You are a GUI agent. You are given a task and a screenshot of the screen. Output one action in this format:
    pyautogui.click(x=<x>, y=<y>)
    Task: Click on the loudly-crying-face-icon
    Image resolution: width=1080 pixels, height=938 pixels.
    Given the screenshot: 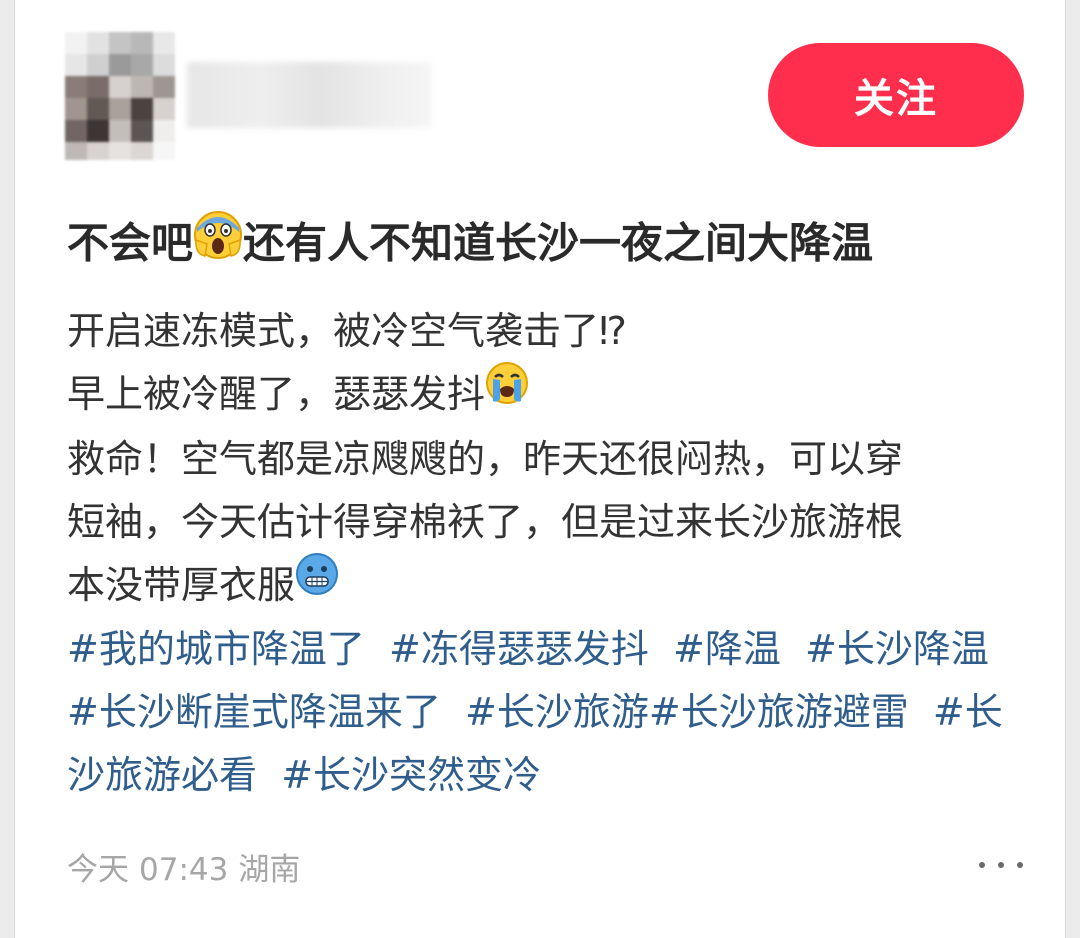 What is the action you would take?
    pyautogui.click(x=507, y=392)
    